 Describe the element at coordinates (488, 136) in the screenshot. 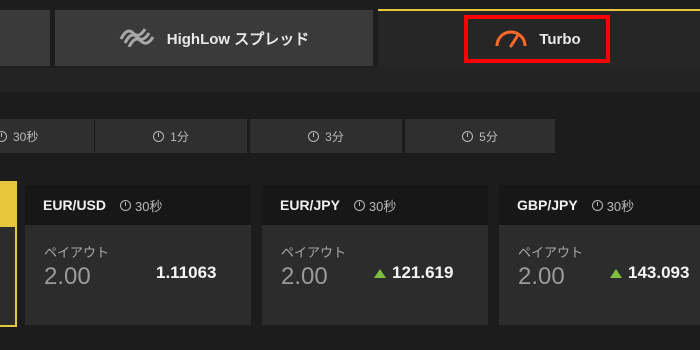

I see `duration-label: 5分` at that location.